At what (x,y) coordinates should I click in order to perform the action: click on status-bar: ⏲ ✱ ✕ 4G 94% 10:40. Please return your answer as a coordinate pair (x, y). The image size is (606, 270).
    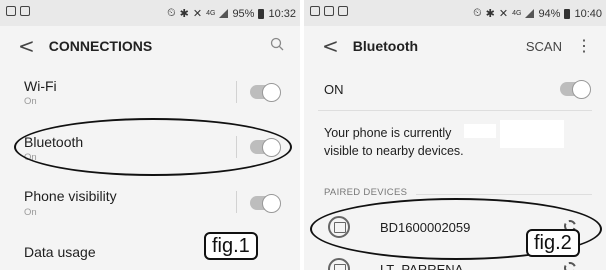
    Looking at the image, I should click on (455, 13).